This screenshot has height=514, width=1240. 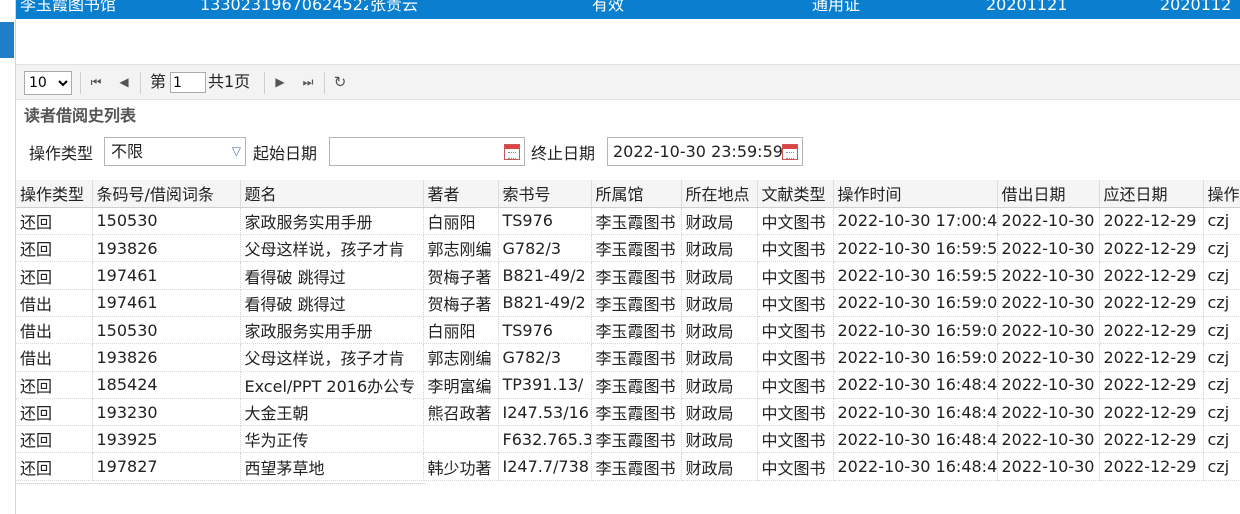 I want to click on table-cell: 借出, so click(x=54, y=303).